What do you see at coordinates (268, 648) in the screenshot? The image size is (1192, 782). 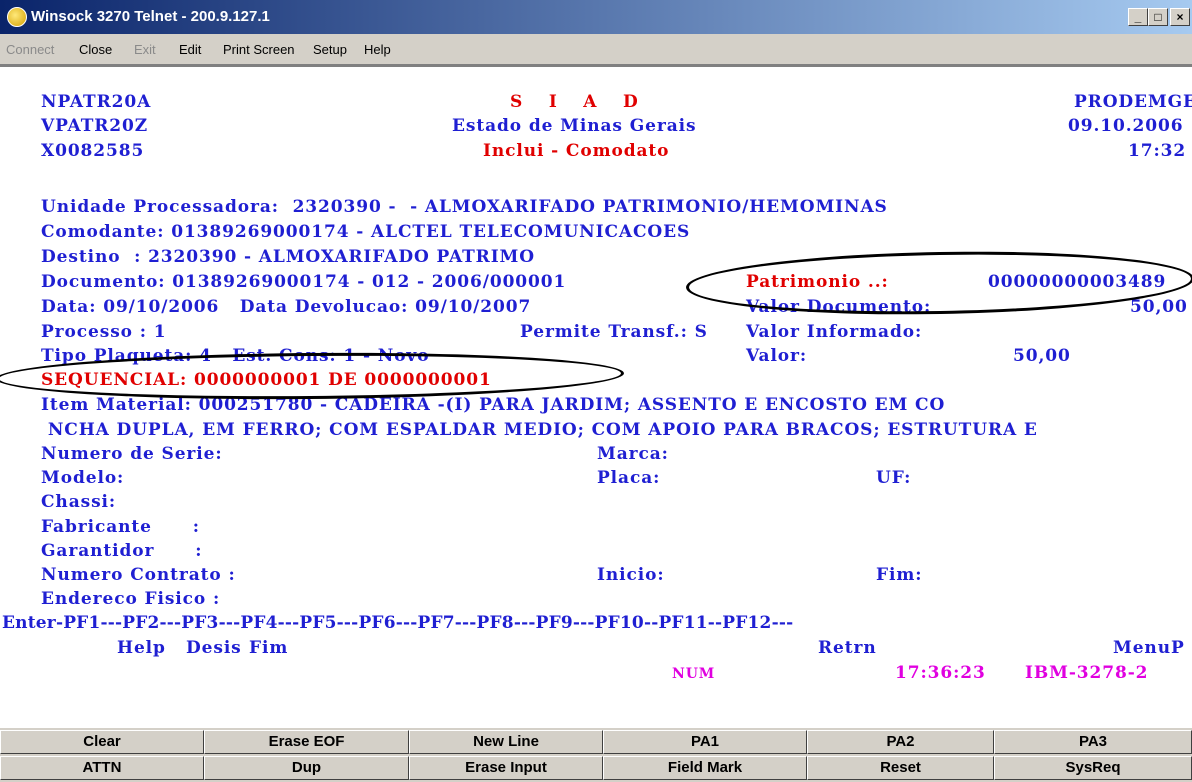 I see `pf3-fim: Fim` at bounding box center [268, 648].